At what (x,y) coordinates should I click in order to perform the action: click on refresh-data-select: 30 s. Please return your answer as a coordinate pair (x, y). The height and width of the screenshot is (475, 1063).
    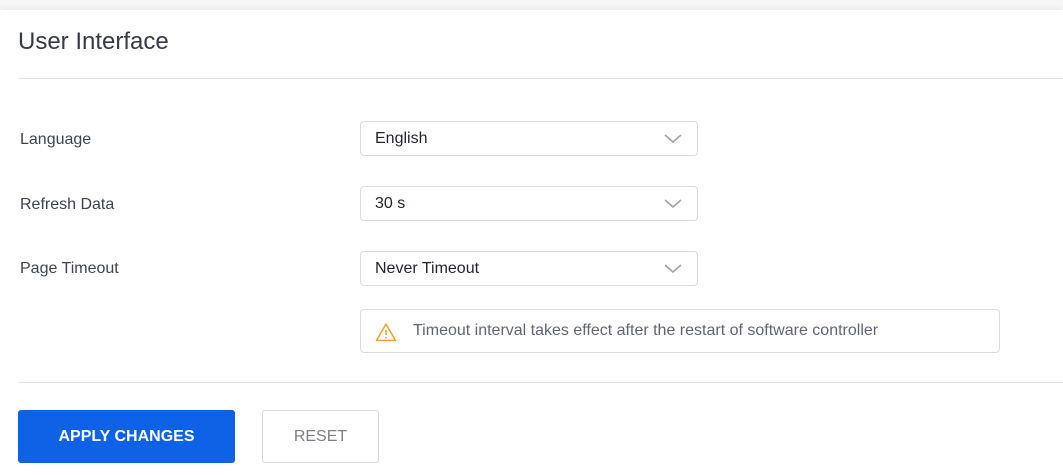
    Looking at the image, I should click on (529, 203).